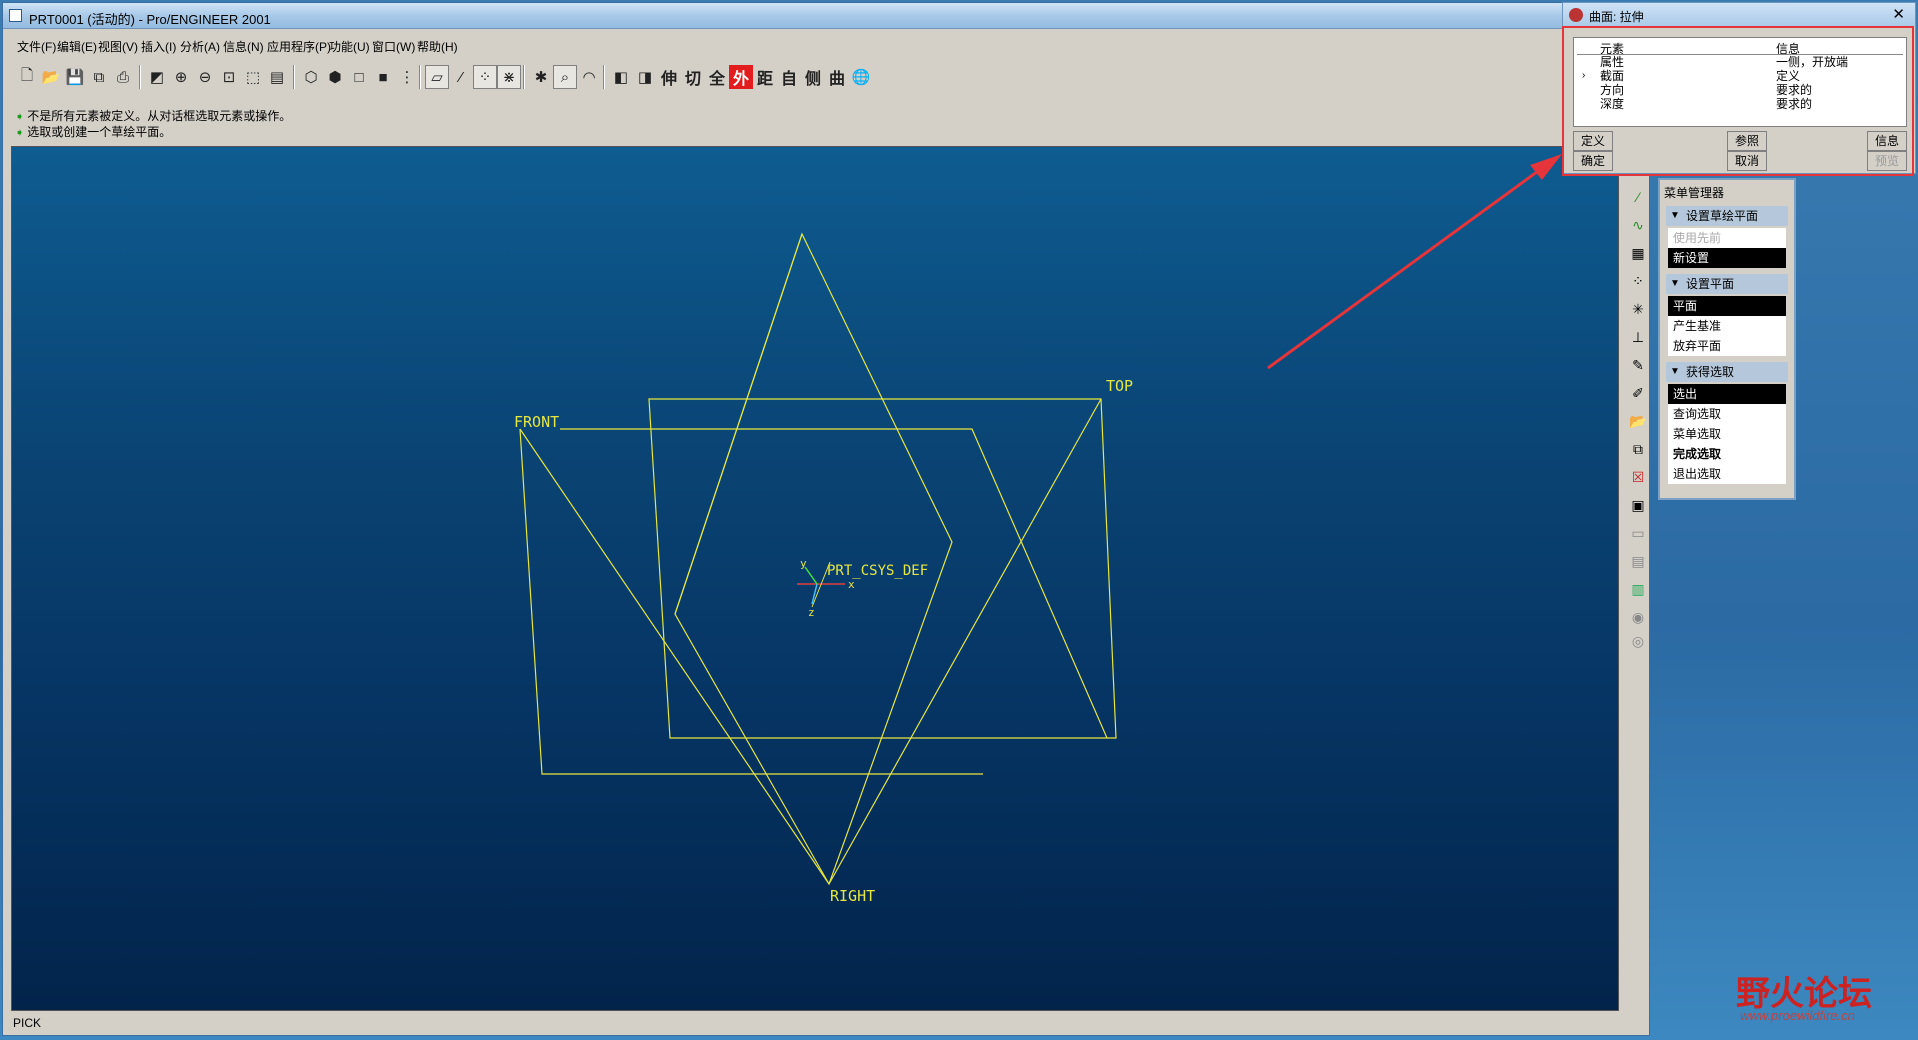 Image resolution: width=1918 pixels, height=1040 pixels. Describe the element at coordinates (27, 77) in the screenshot. I see `new-file-icon: 🗋` at that location.